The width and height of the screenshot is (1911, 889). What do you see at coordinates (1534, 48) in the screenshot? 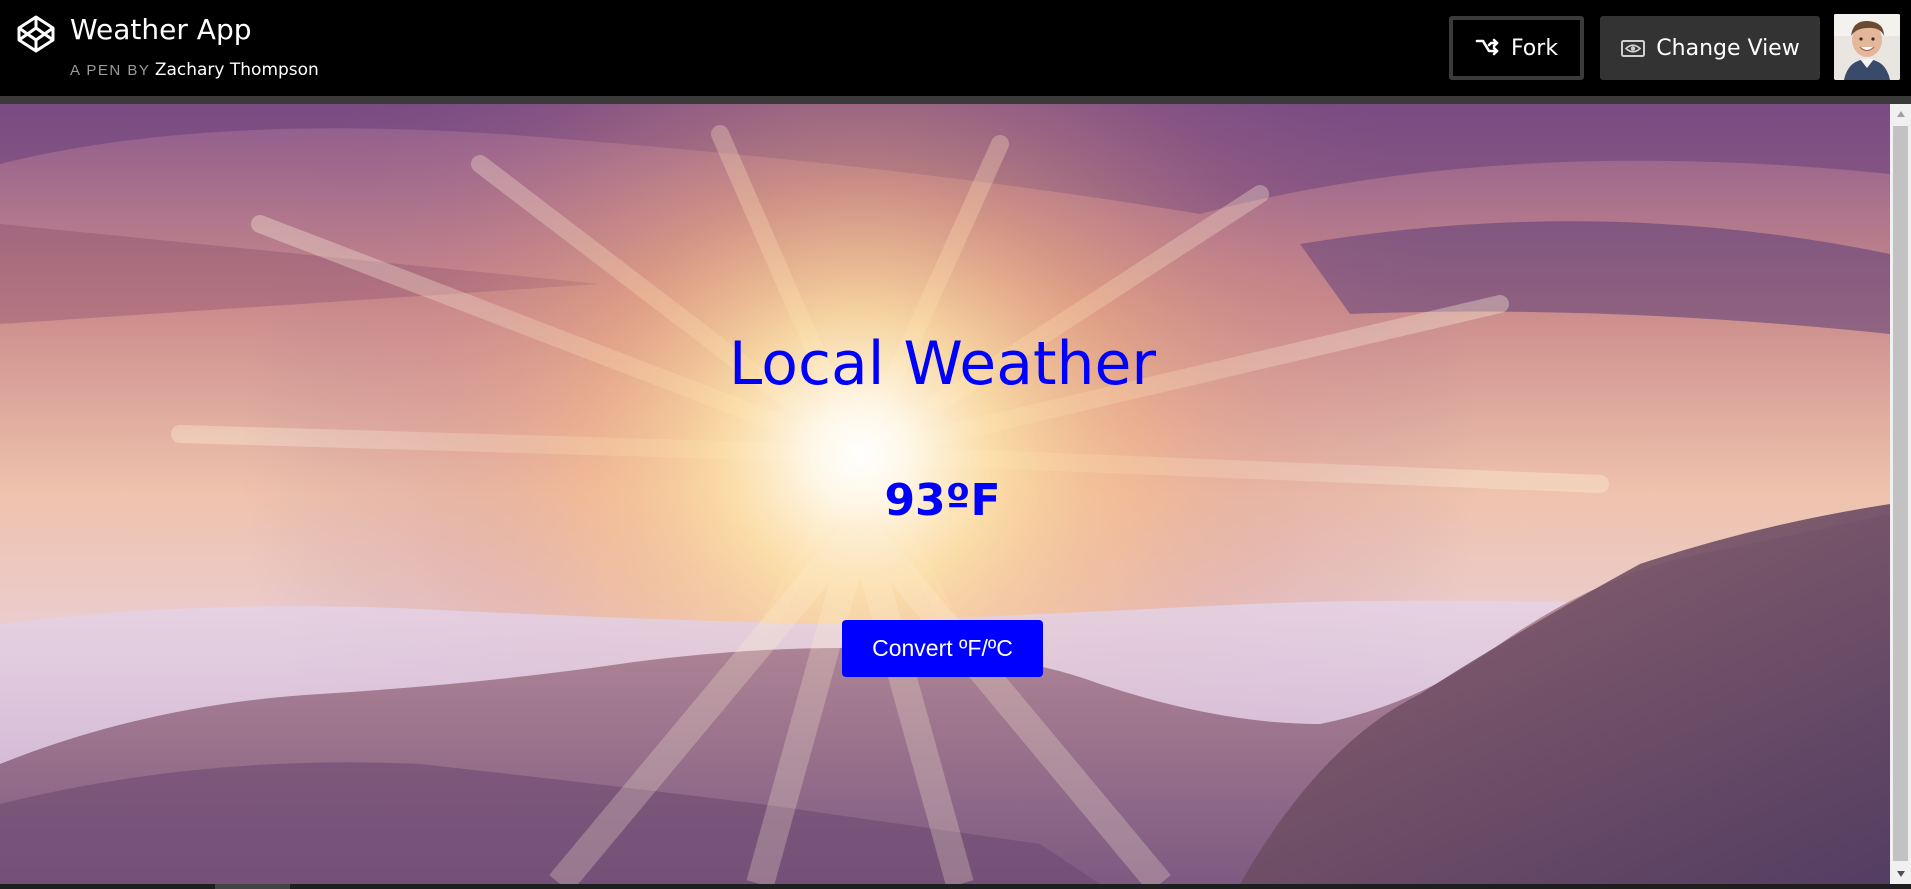
I see `fork-label: Fork` at bounding box center [1534, 48].